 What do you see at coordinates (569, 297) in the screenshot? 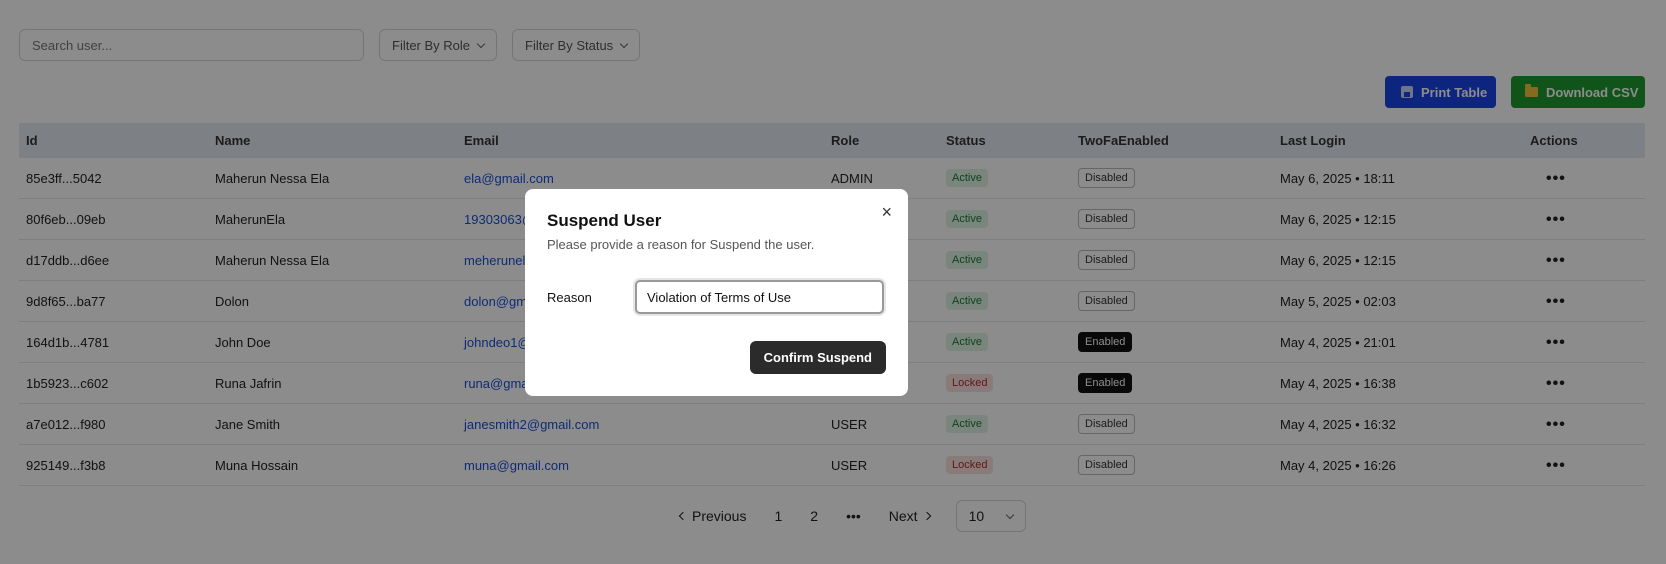
I see `reason-label: Reason` at bounding box center [569, 297].